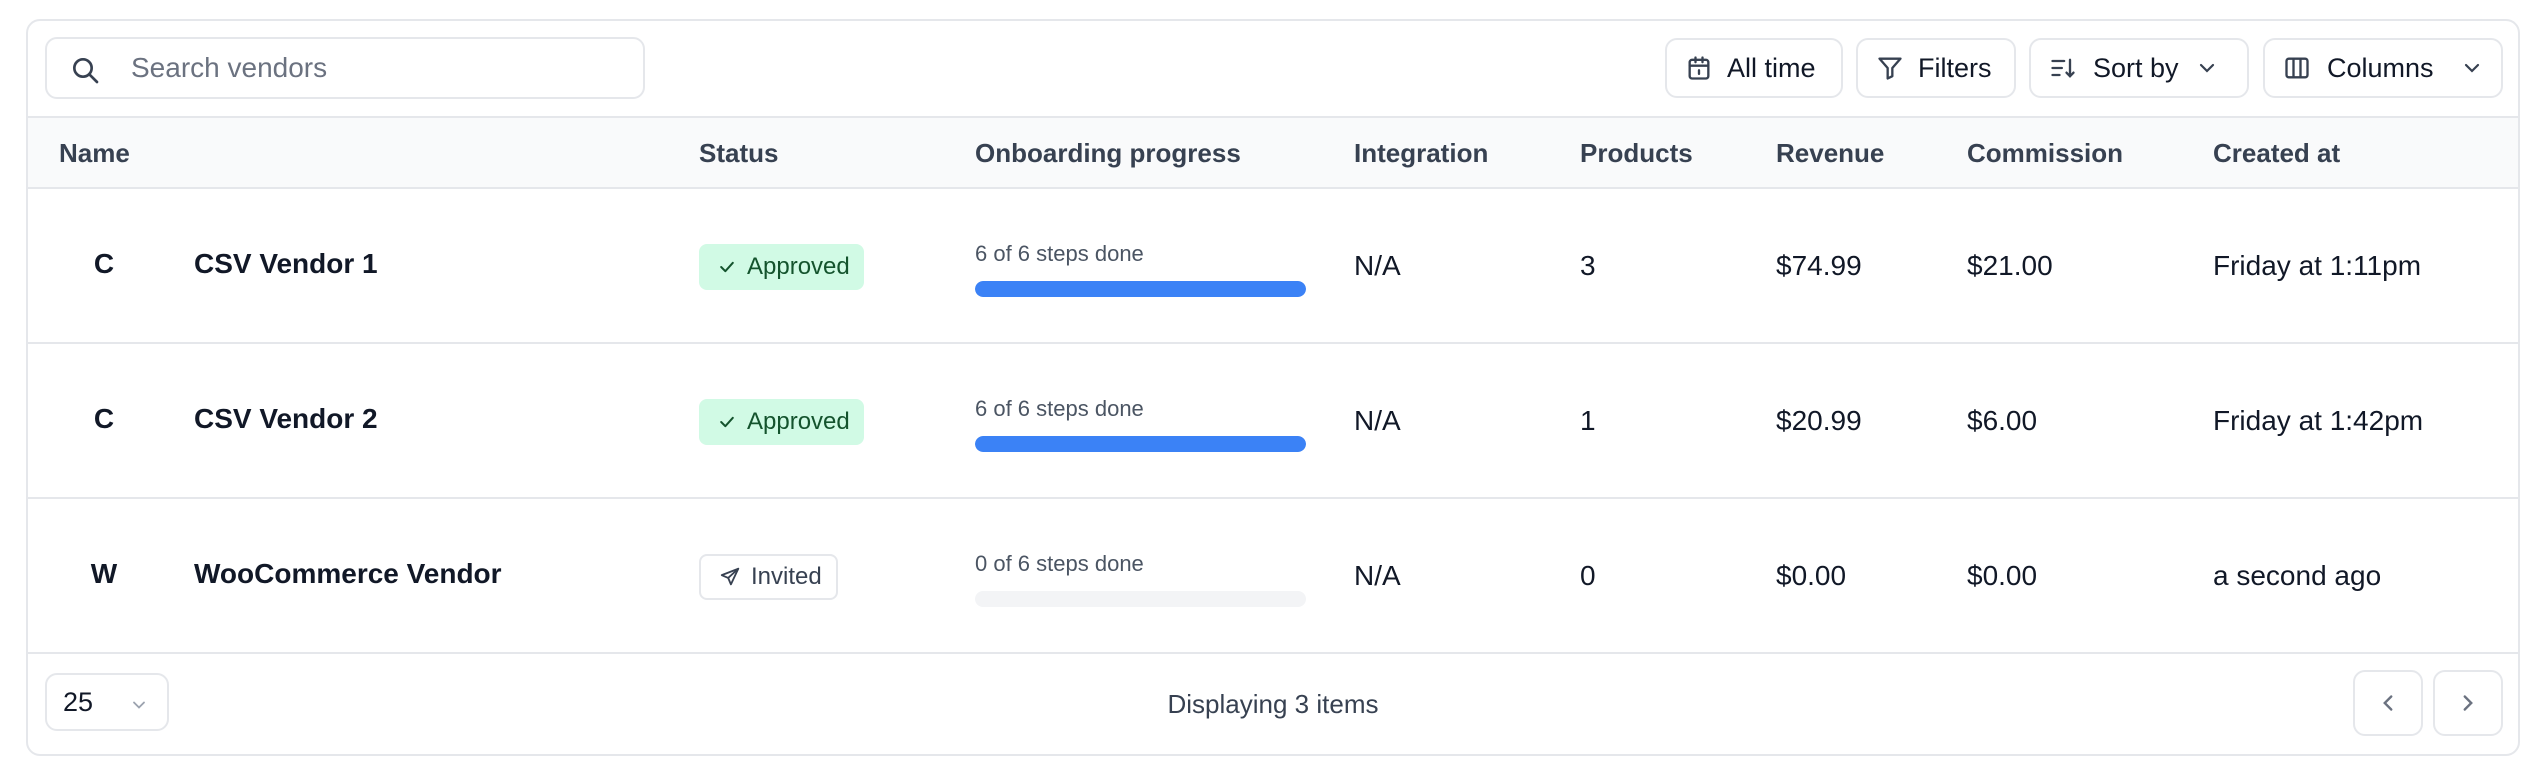 The image size is (2544, 772). I want to click on created-at-value: Friday at 1:11pm, so click(2317, 265).